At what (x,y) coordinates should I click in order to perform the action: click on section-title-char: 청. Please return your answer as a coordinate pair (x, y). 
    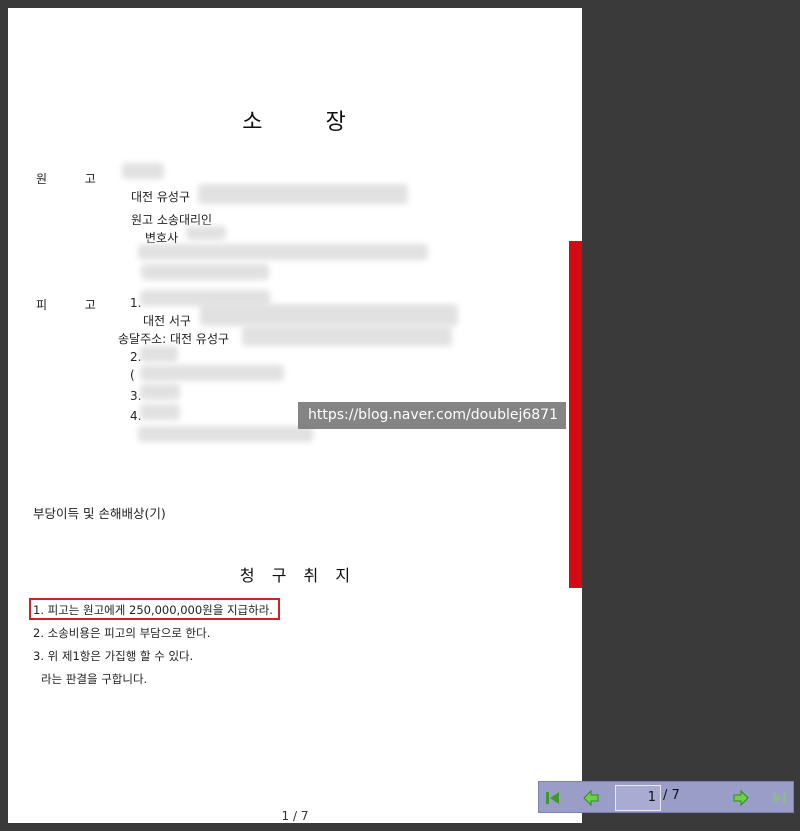
    Looking at the image, I should click on (247, 575).